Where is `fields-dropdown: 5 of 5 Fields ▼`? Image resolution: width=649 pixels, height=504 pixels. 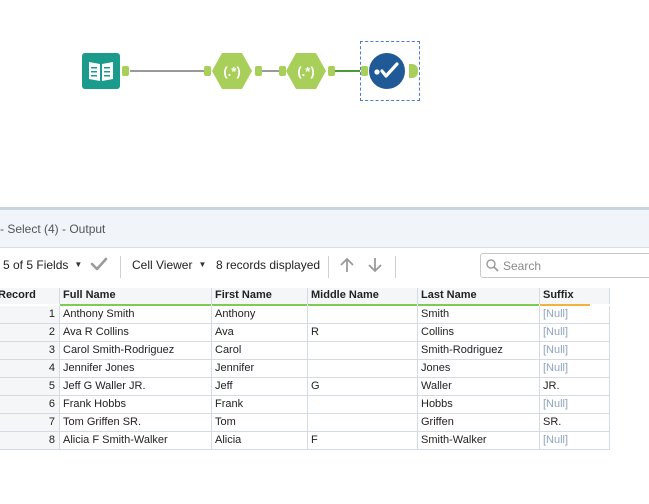 fields-dropdown: 5 of 5 Fields ▼ is located at coordinates (42, 265).